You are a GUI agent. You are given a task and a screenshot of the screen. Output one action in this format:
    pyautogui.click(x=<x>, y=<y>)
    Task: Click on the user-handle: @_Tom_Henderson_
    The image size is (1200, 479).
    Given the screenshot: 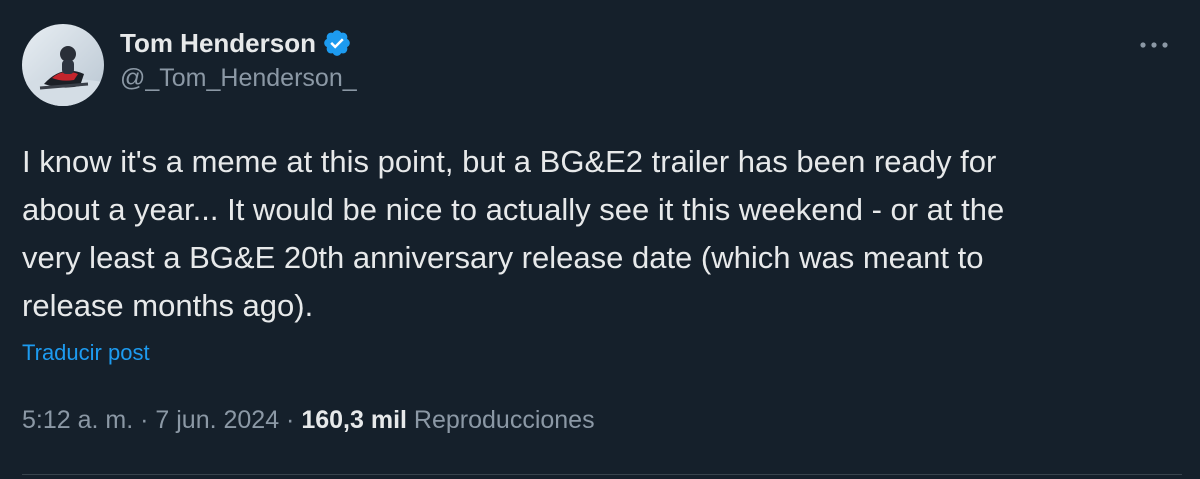 What is the action you would take?
    pyautogui.click(x=238, y=78)
    